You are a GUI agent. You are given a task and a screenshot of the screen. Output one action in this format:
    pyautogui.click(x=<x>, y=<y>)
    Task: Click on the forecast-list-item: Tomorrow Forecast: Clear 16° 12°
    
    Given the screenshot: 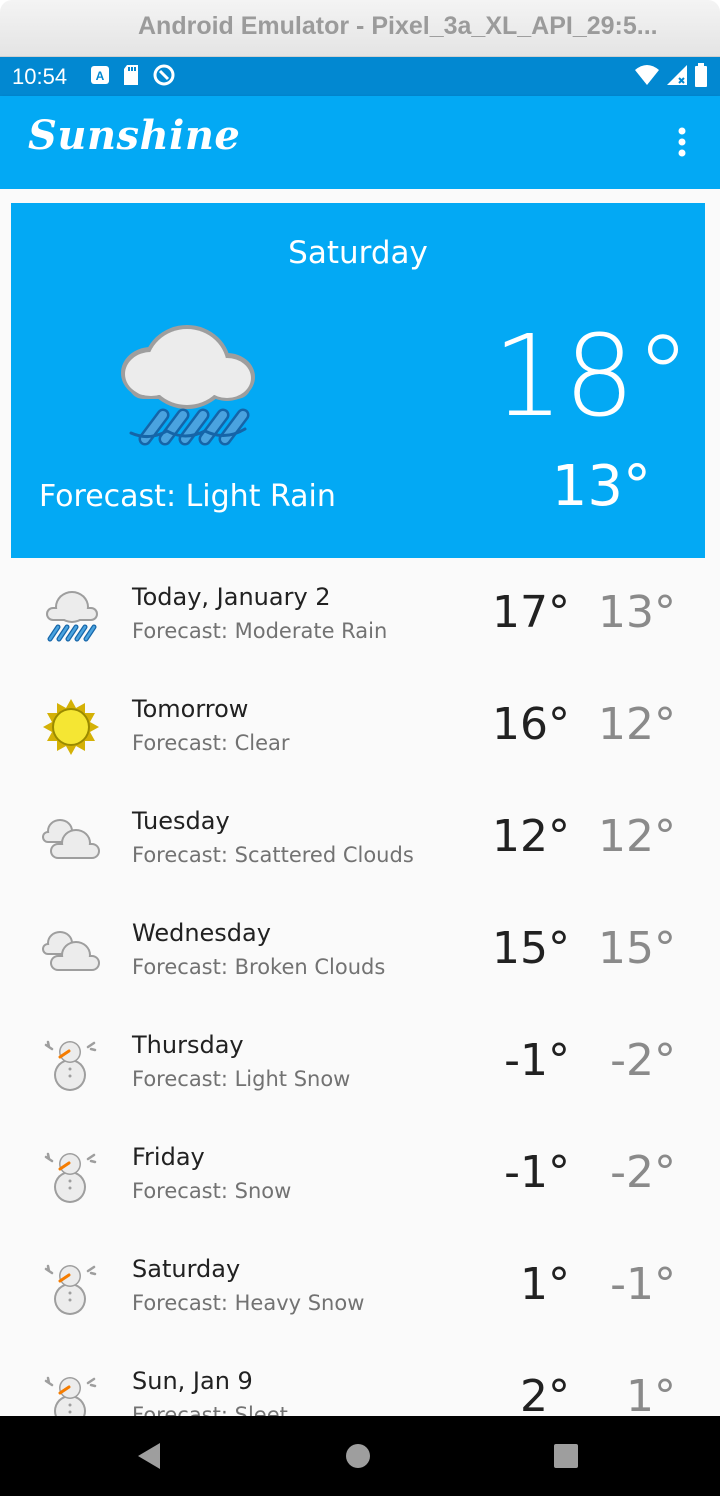 What is the action you would take?
    pyautogui.click(x=360, y=727)
    